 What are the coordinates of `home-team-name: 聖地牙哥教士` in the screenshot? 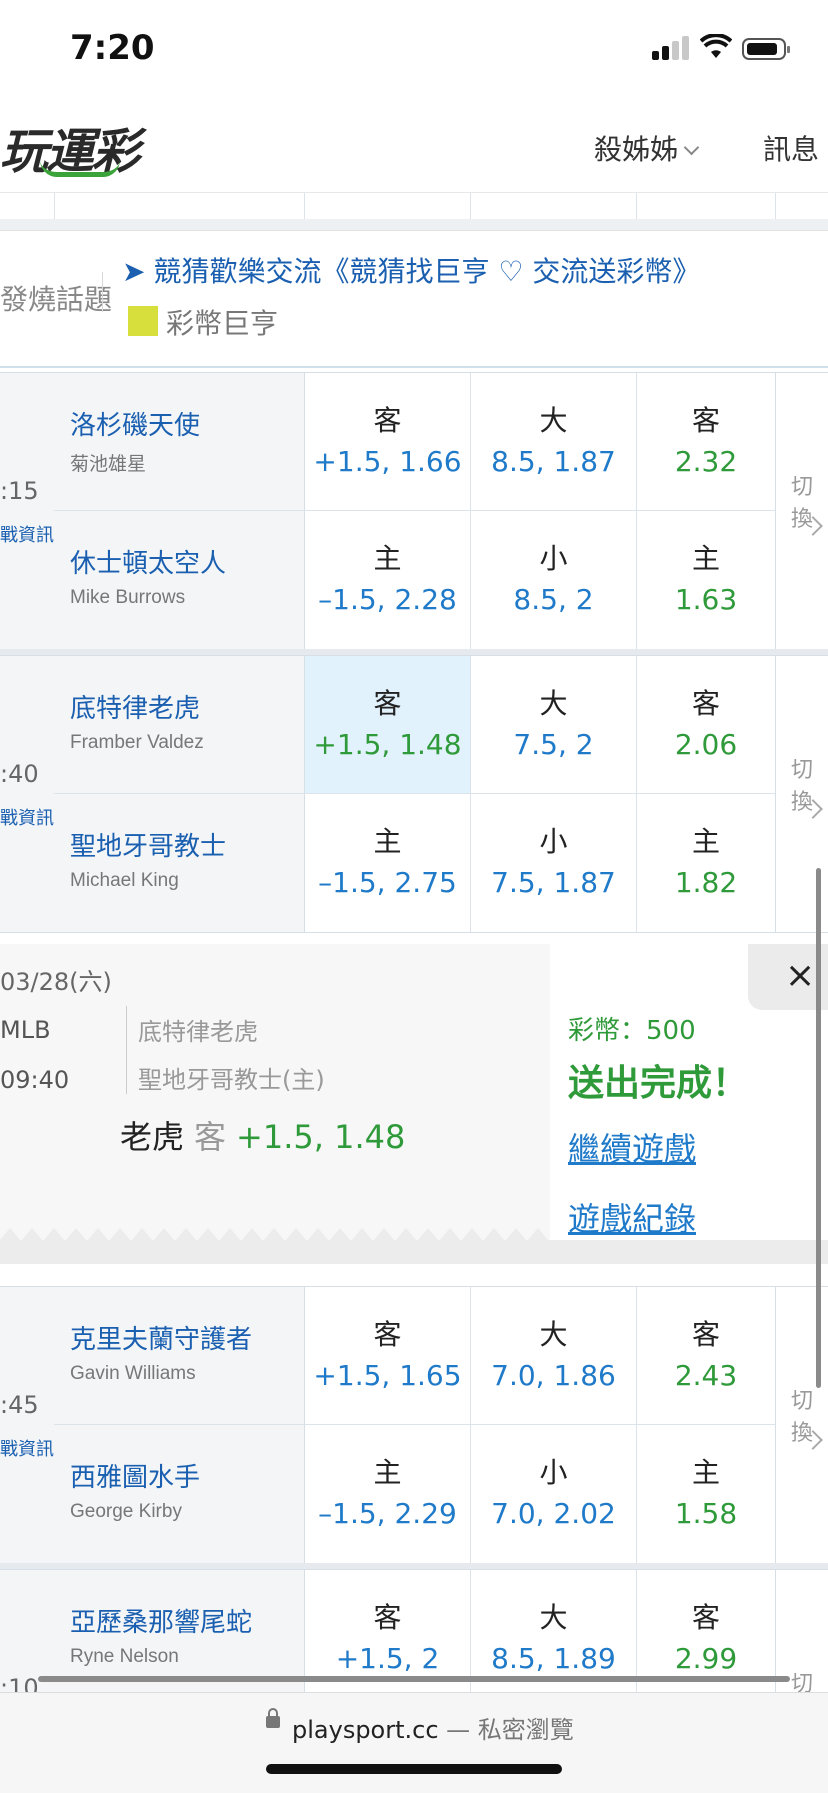 It's located at (148, 844).